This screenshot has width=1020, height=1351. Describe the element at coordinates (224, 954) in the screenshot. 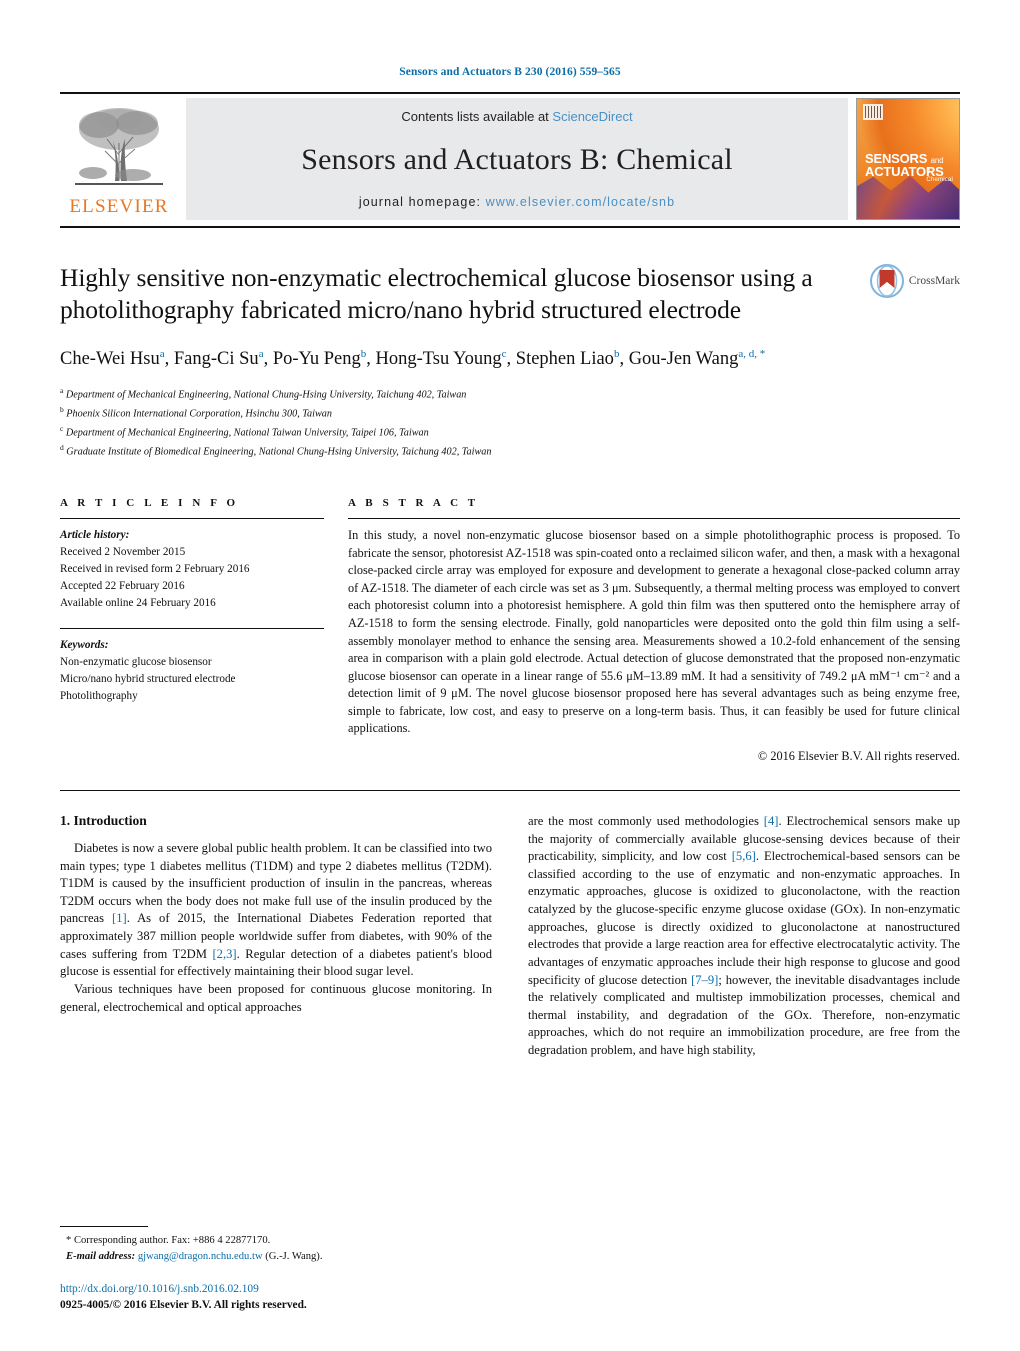

I see `reference-link: [2,3]` at that location.